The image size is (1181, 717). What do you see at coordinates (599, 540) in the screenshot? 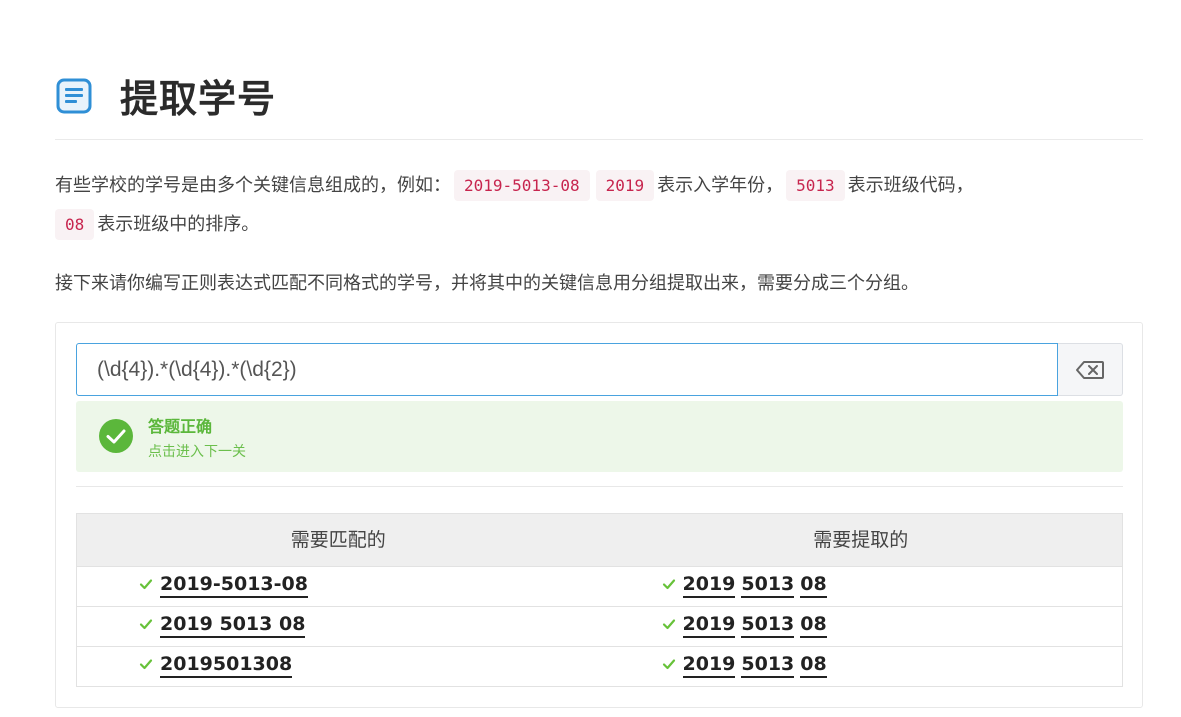
I see `results-header: 需要匹配的 需要提取的` at bounding box center [599, 540].